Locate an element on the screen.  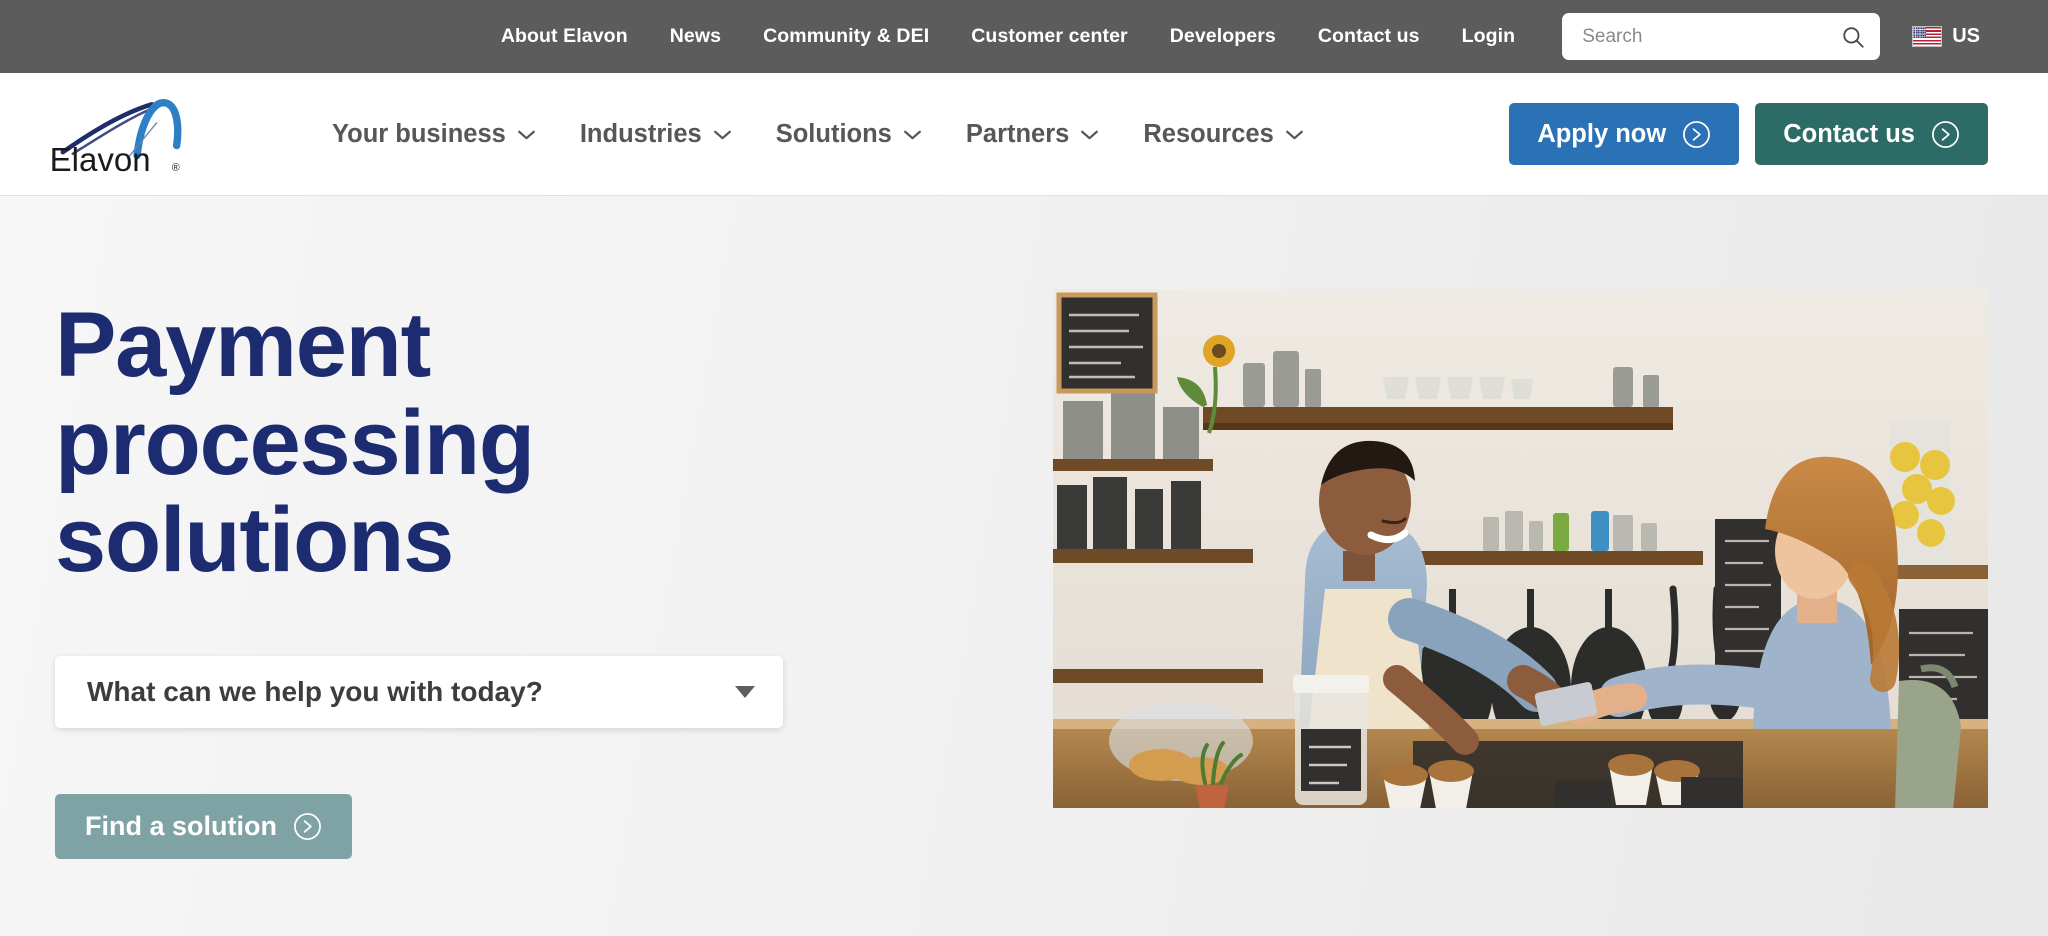
header-cta-group: Apply now Contact us is located at coordinates (1748, 134).